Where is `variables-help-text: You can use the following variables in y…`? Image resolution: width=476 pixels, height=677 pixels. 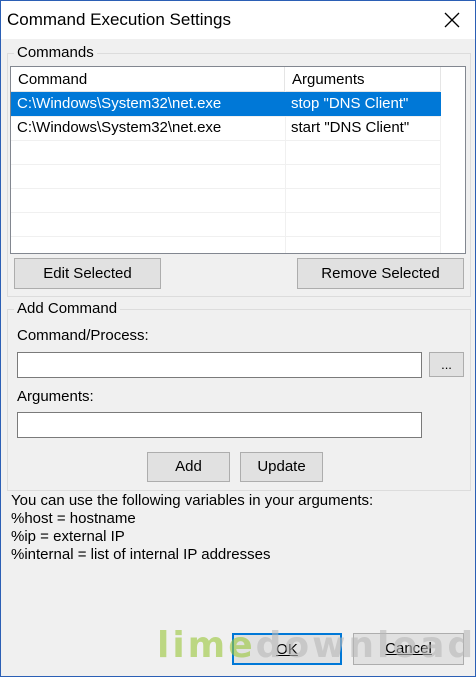 variables-help-text: You can use the following variables in y… is located at coordinates (192, 500).